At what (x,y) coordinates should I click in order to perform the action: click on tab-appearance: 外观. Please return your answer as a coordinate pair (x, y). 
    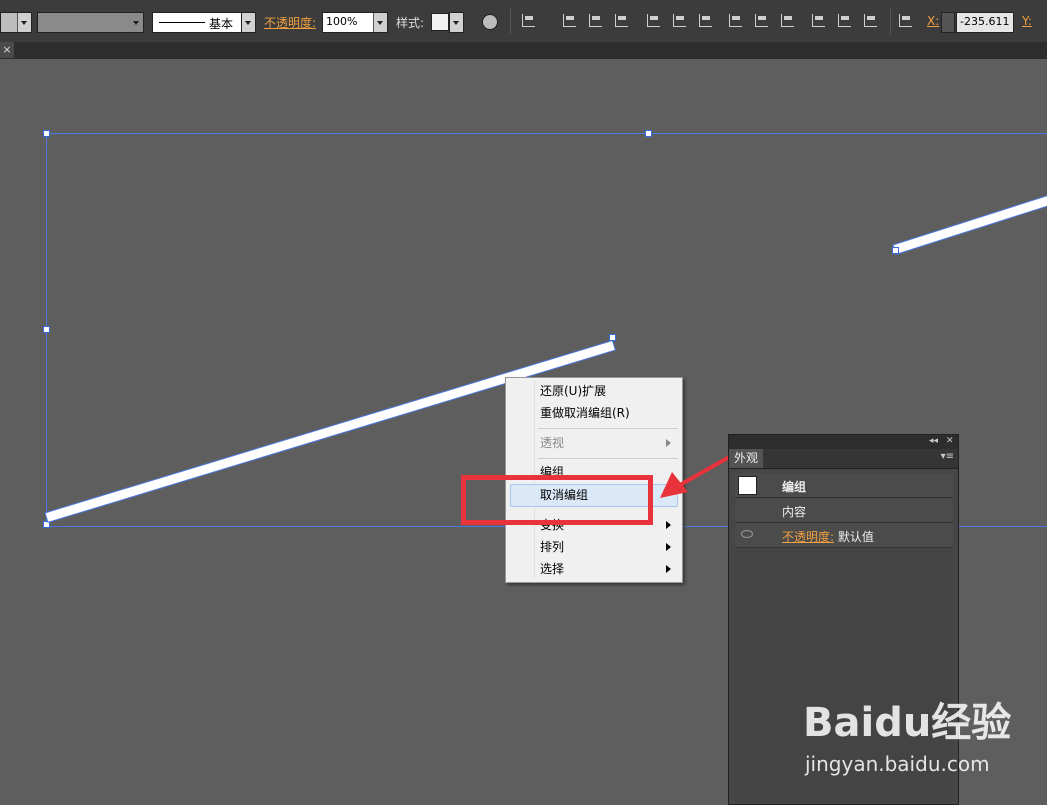
    Looking at the image, I should click on (746, 458).